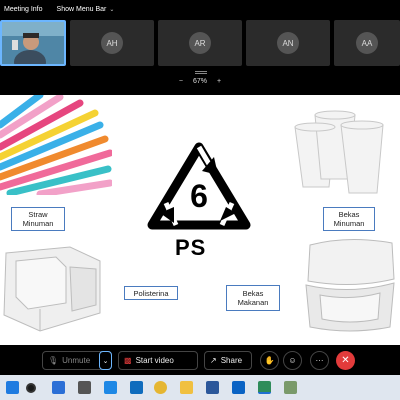 The width and height of the screenshot is (400, 400). I want to click on show-menu-bar-button: Show Menu Bar ⌄, so click(86, 9).